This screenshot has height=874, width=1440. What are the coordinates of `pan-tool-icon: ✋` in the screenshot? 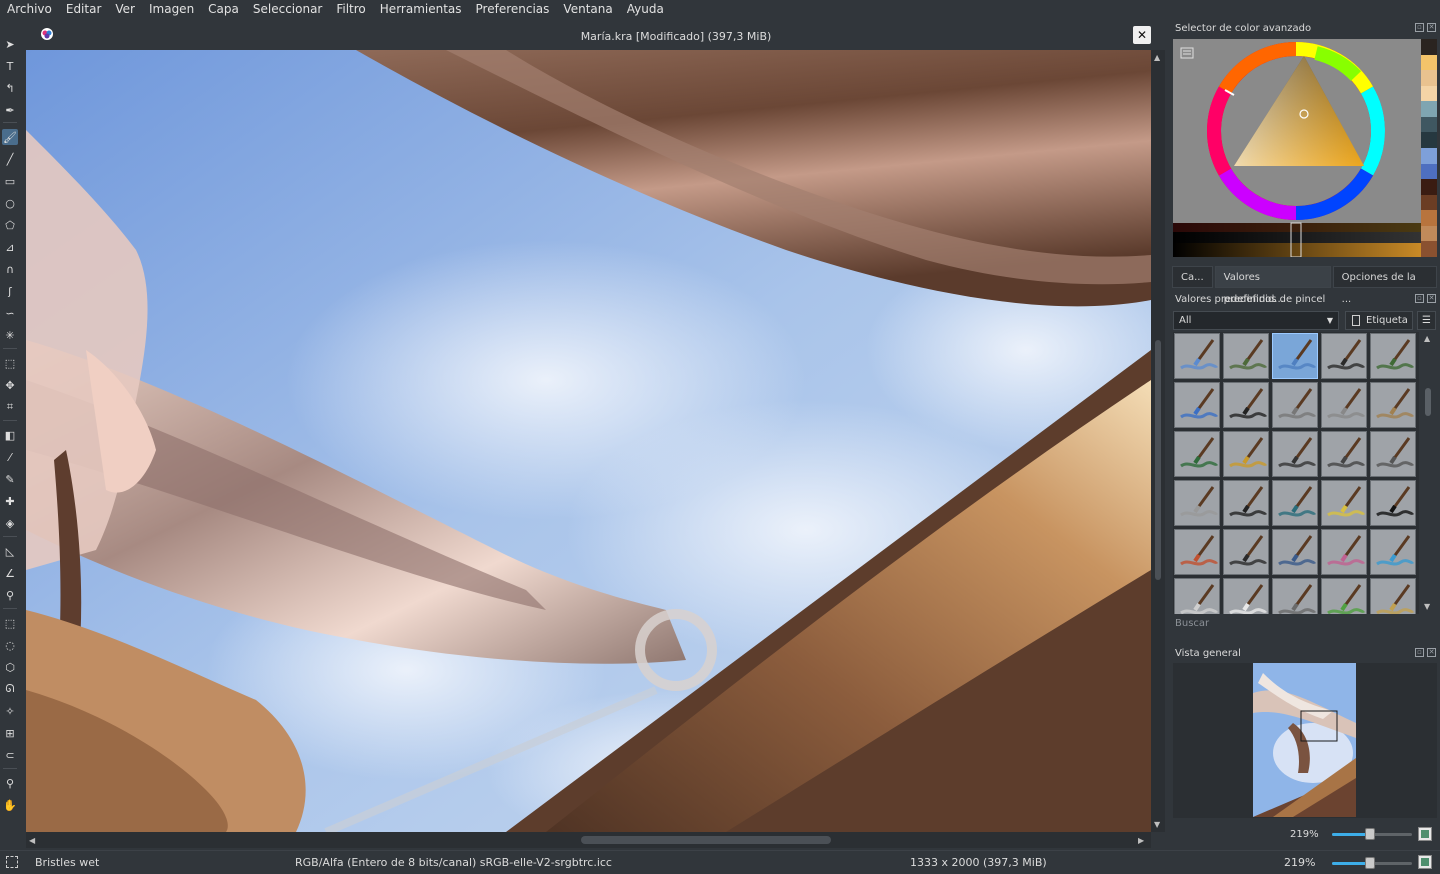 It's located at (10, 805).